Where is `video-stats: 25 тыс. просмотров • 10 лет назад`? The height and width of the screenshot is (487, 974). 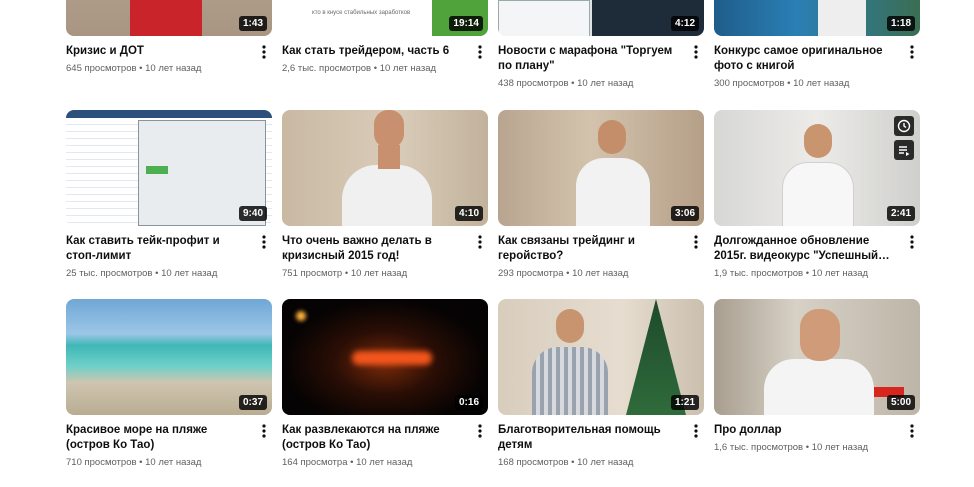 video-stats: 25 тыс. просмотров • 10 лет назад is located at coordinates (142, 273).